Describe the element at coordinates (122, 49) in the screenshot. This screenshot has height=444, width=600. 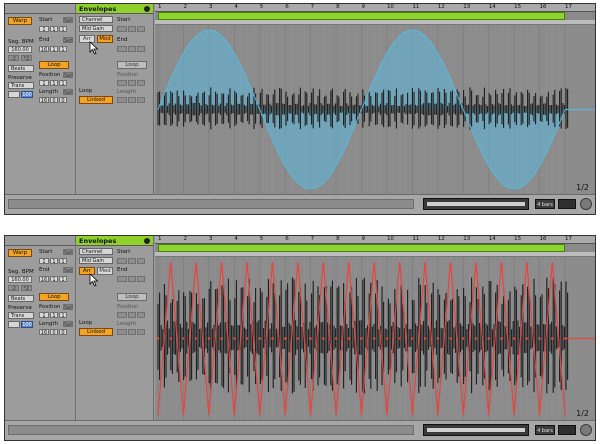
I see `envelope-end-bar-field` at that location.